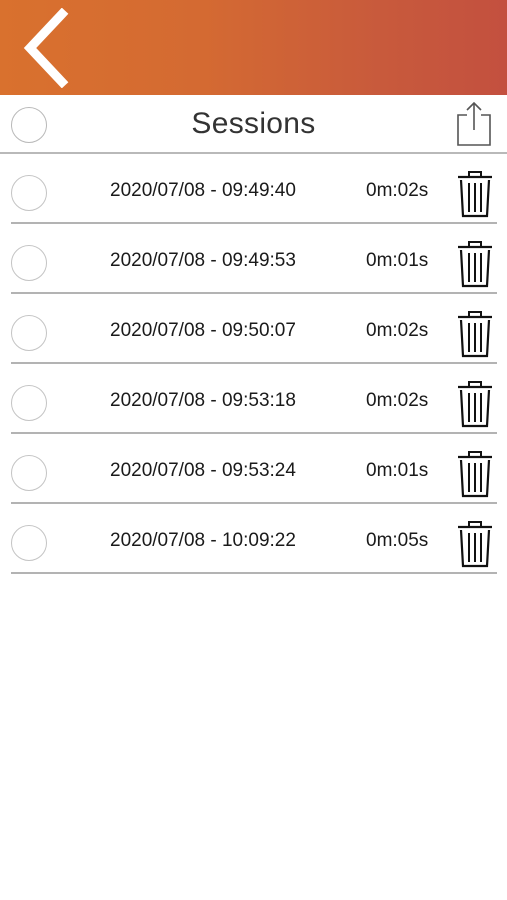 The width and height of the screenshot is (507, 900). What do you see at coordinates (253, 47) in the screenshot?
I see `top-bar` at bounding box center [253, 47].